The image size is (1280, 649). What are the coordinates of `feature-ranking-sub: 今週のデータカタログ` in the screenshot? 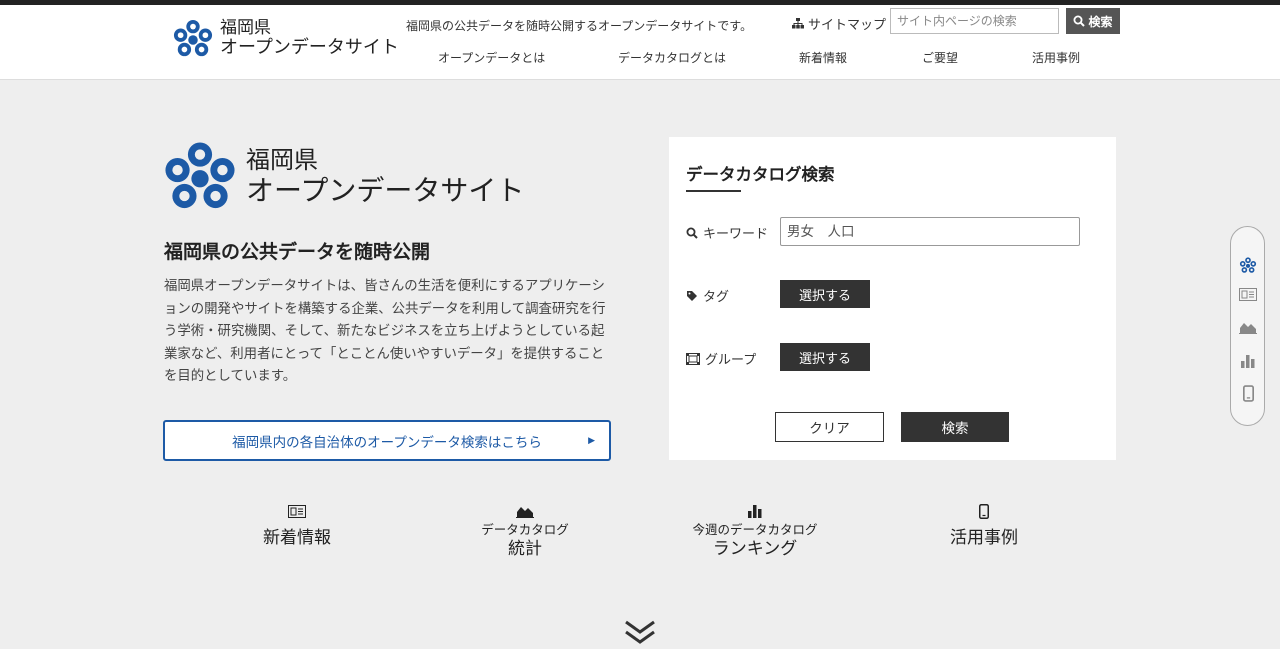 It's located at (755, 529).